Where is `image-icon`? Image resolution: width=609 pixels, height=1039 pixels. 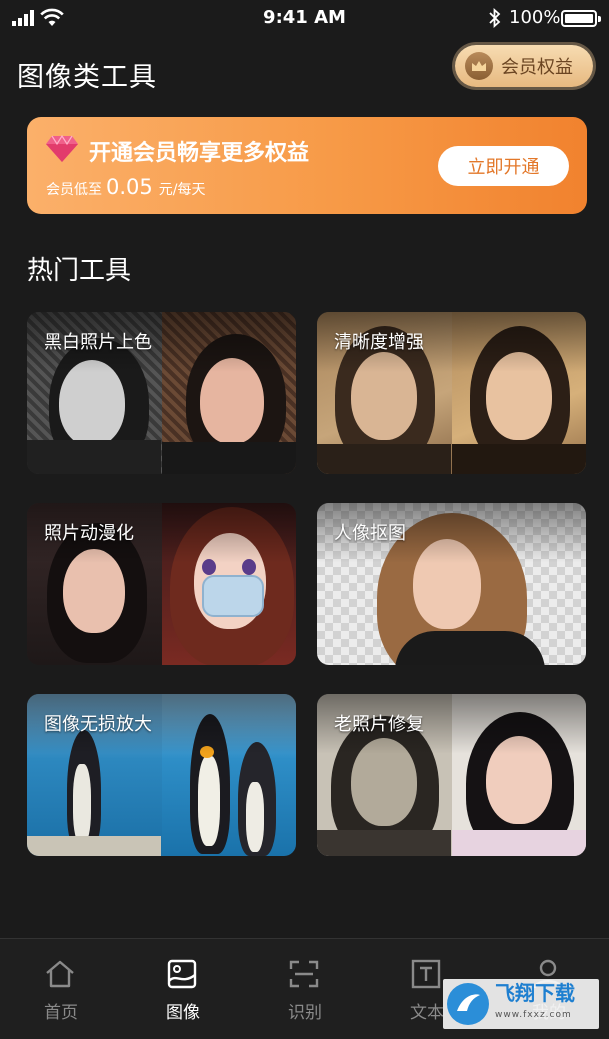 image-icon is located at coordinates (182, 974).